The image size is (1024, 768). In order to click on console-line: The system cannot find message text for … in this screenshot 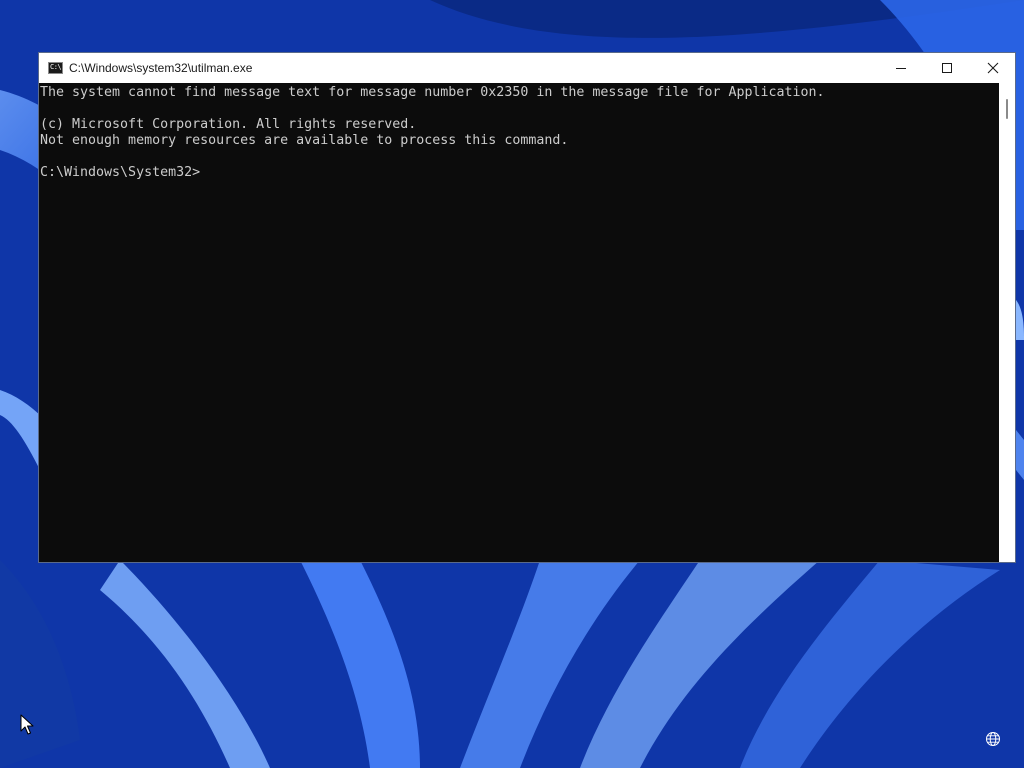, I will do `click(432, 92)`.